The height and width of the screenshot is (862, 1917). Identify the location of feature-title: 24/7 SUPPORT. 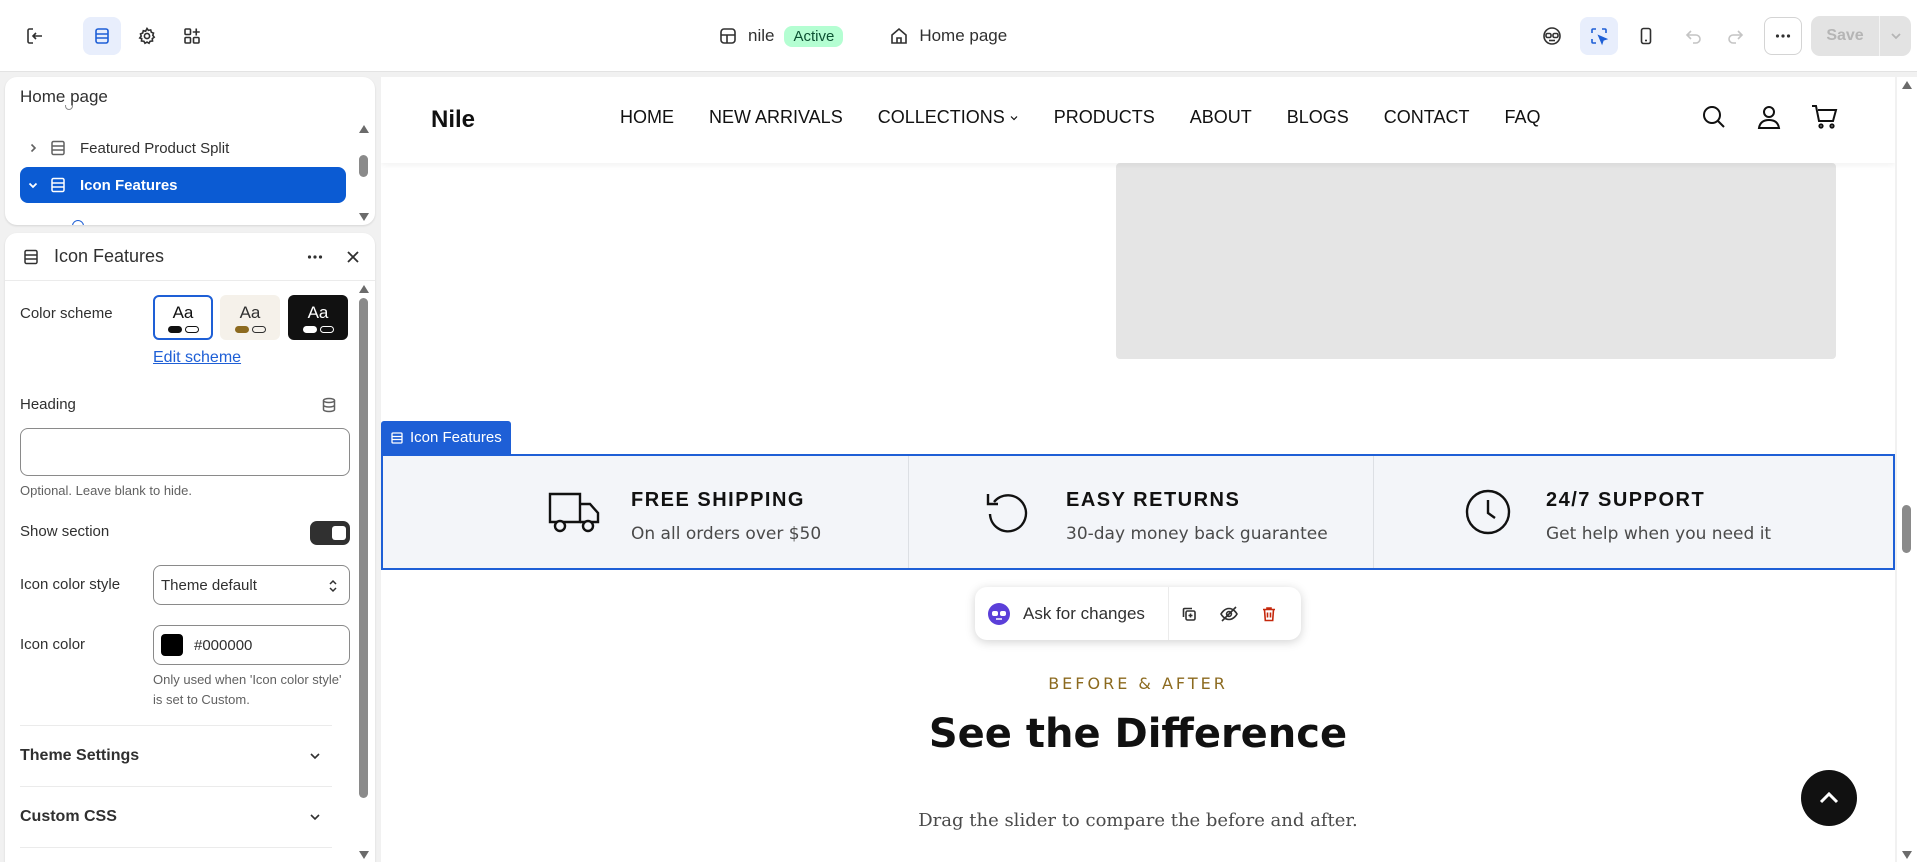
(1626, 500).